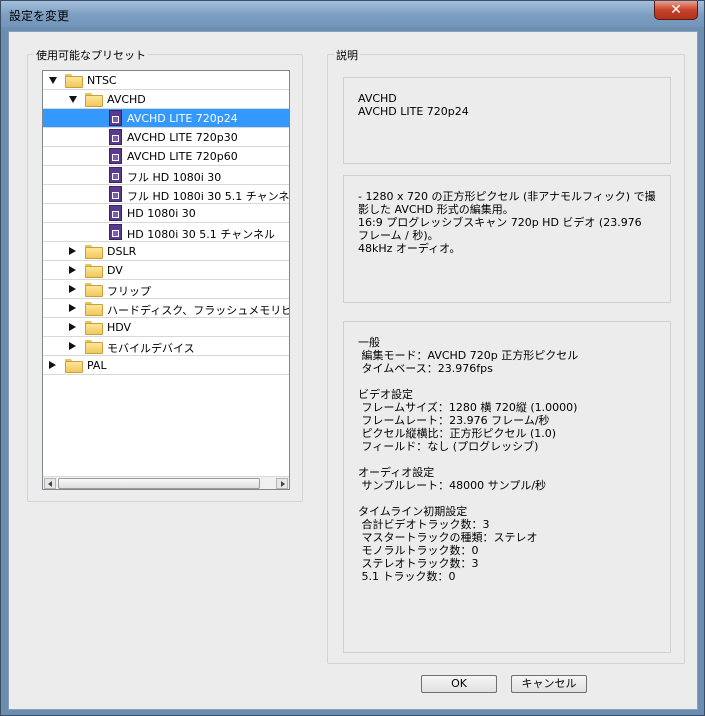  I want to click on tree-preset: HD 1080i 30, so click(166, 213).